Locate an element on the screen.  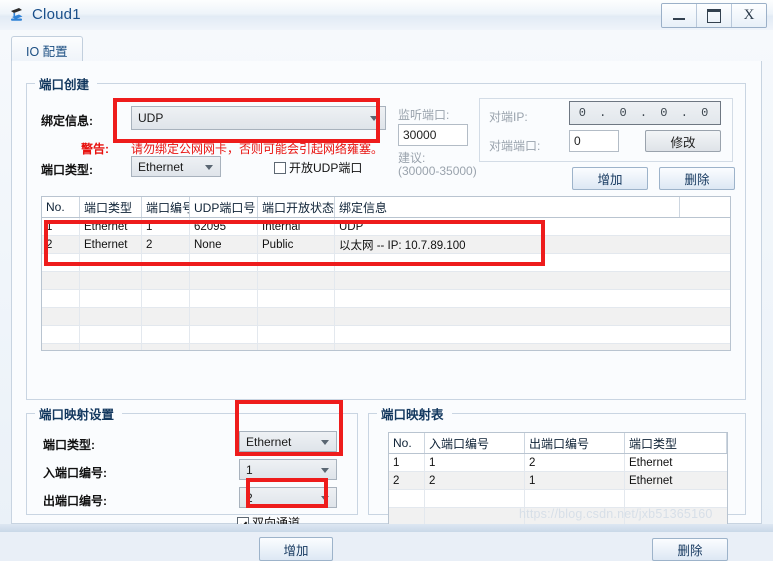
peer-port-input: 0 is located at coordinates (594, 141).